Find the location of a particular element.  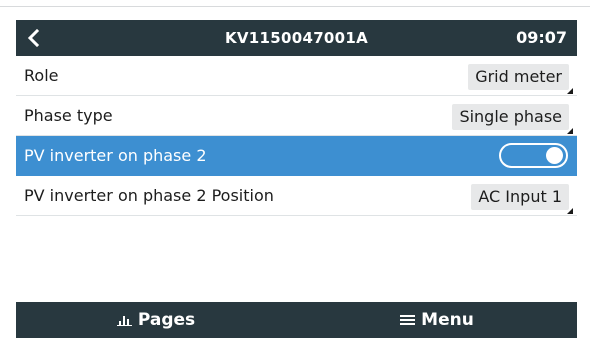

header-bar: KV1150047001A 09:07 is located at coordinates (296, 38).